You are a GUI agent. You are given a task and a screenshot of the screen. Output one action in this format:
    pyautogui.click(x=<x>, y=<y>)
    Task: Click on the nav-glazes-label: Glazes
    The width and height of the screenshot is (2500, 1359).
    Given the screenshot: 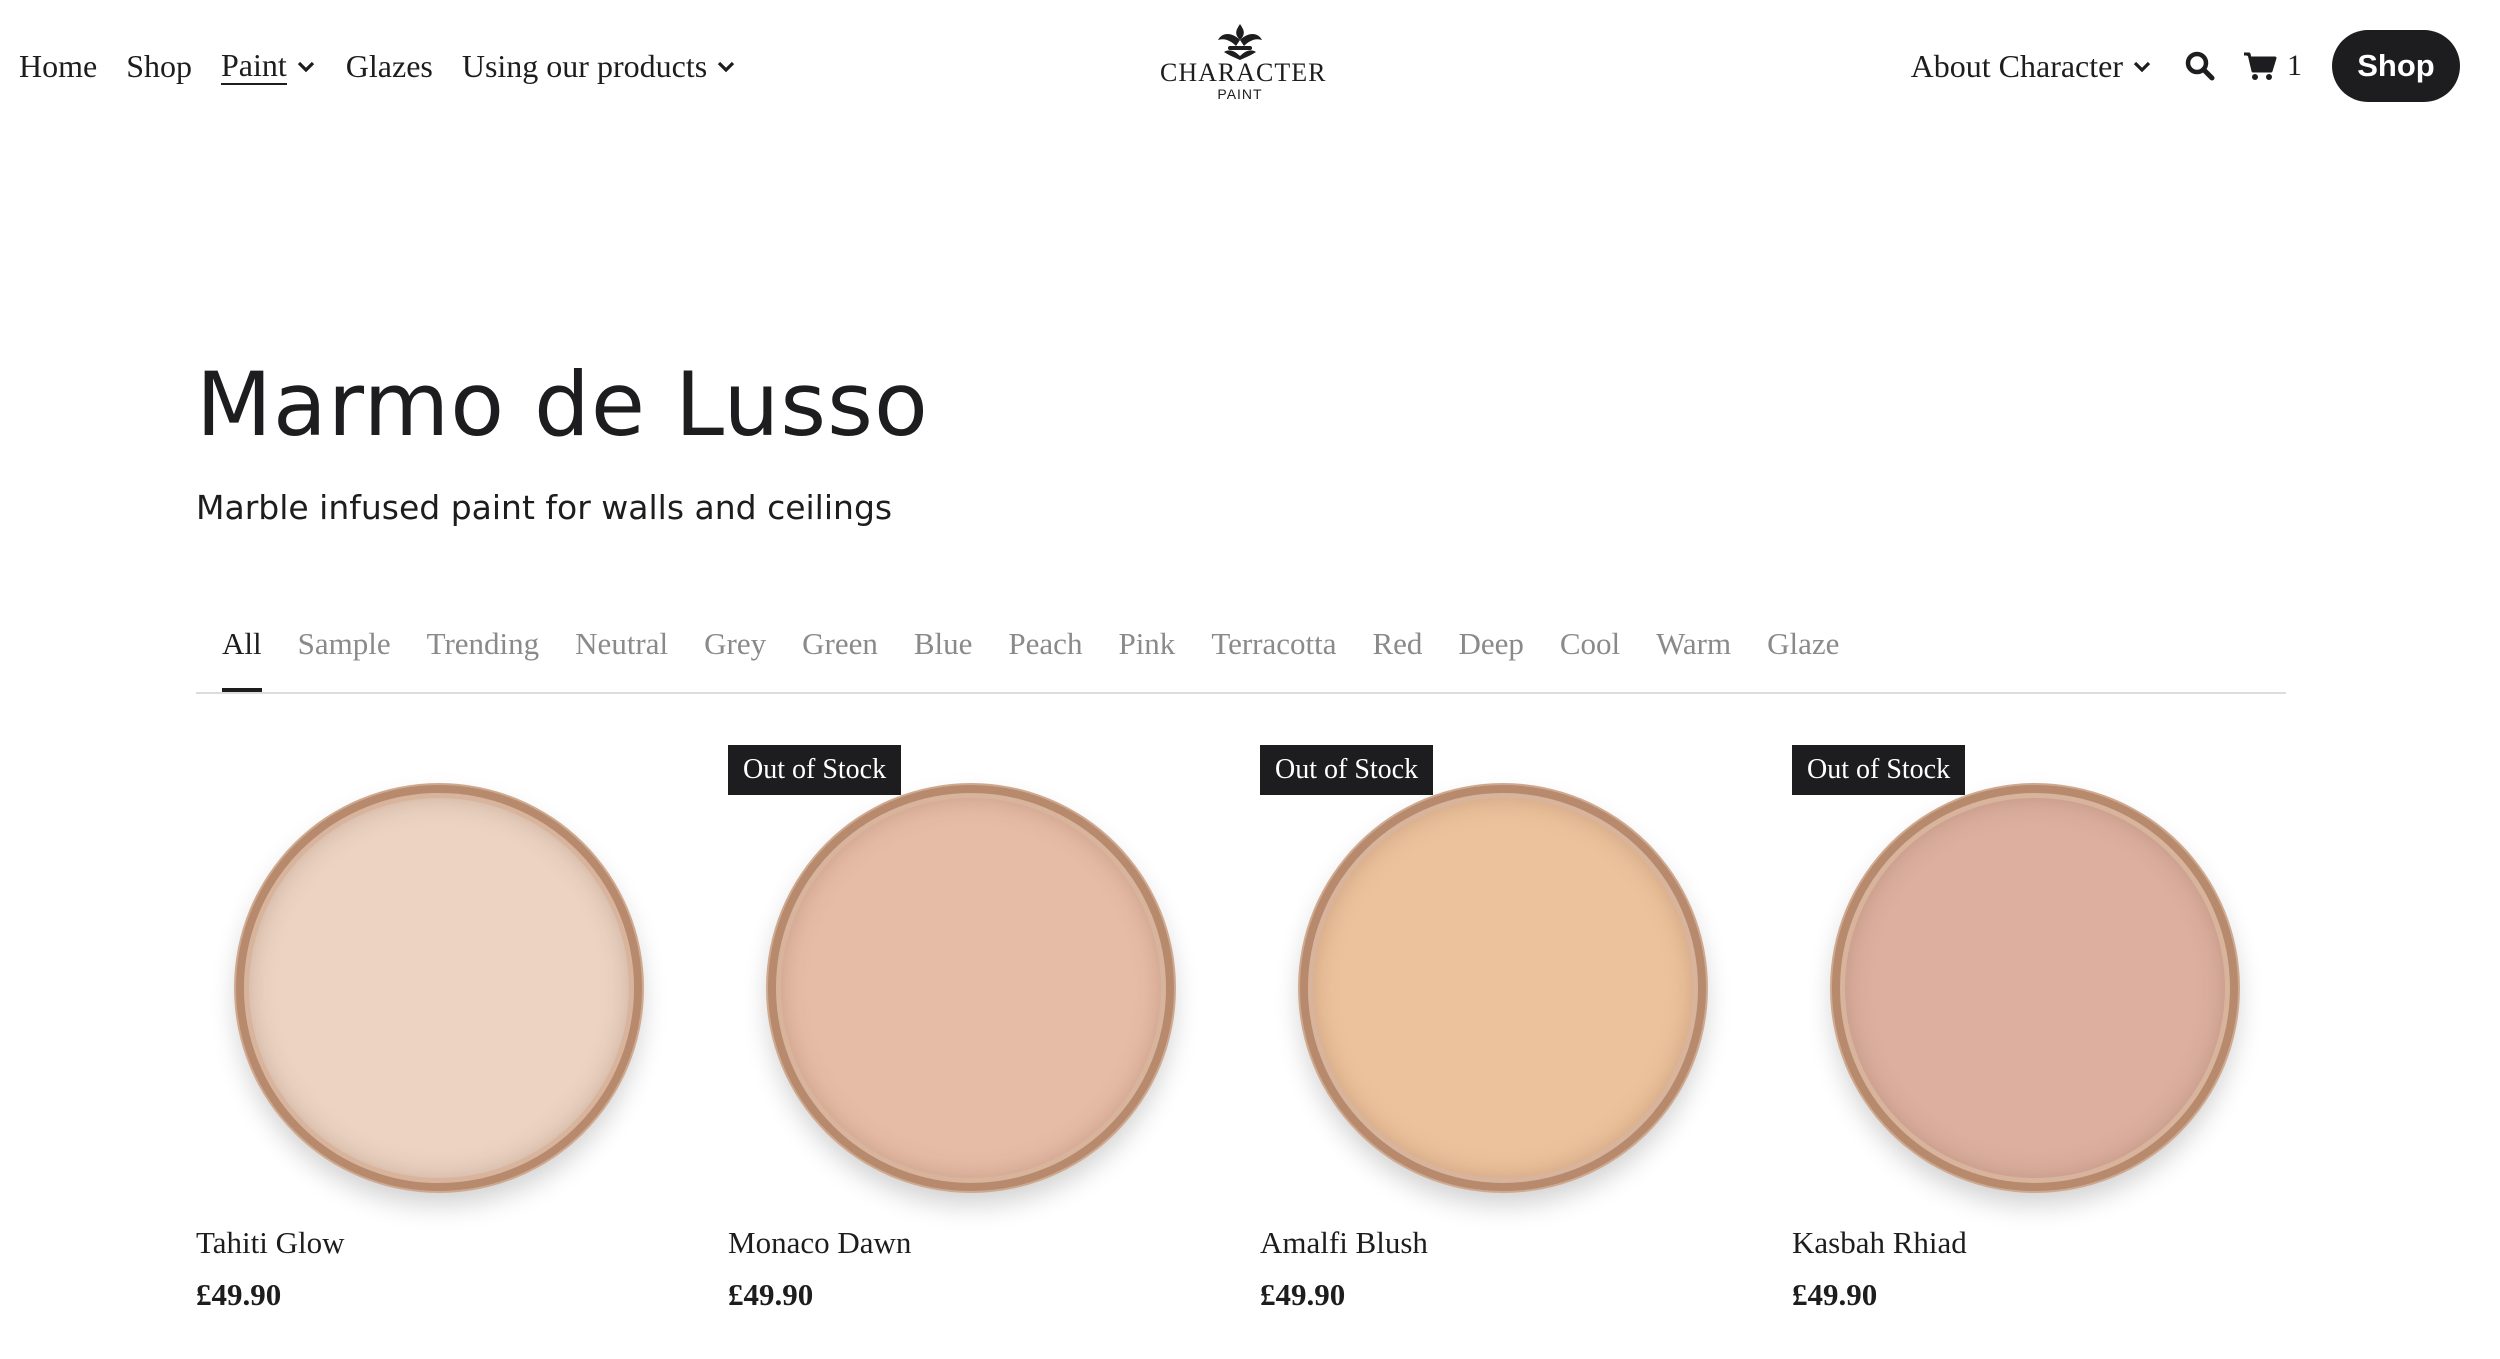 What is the action you would take?
    pyautogui.click(x=389, y=66)
    